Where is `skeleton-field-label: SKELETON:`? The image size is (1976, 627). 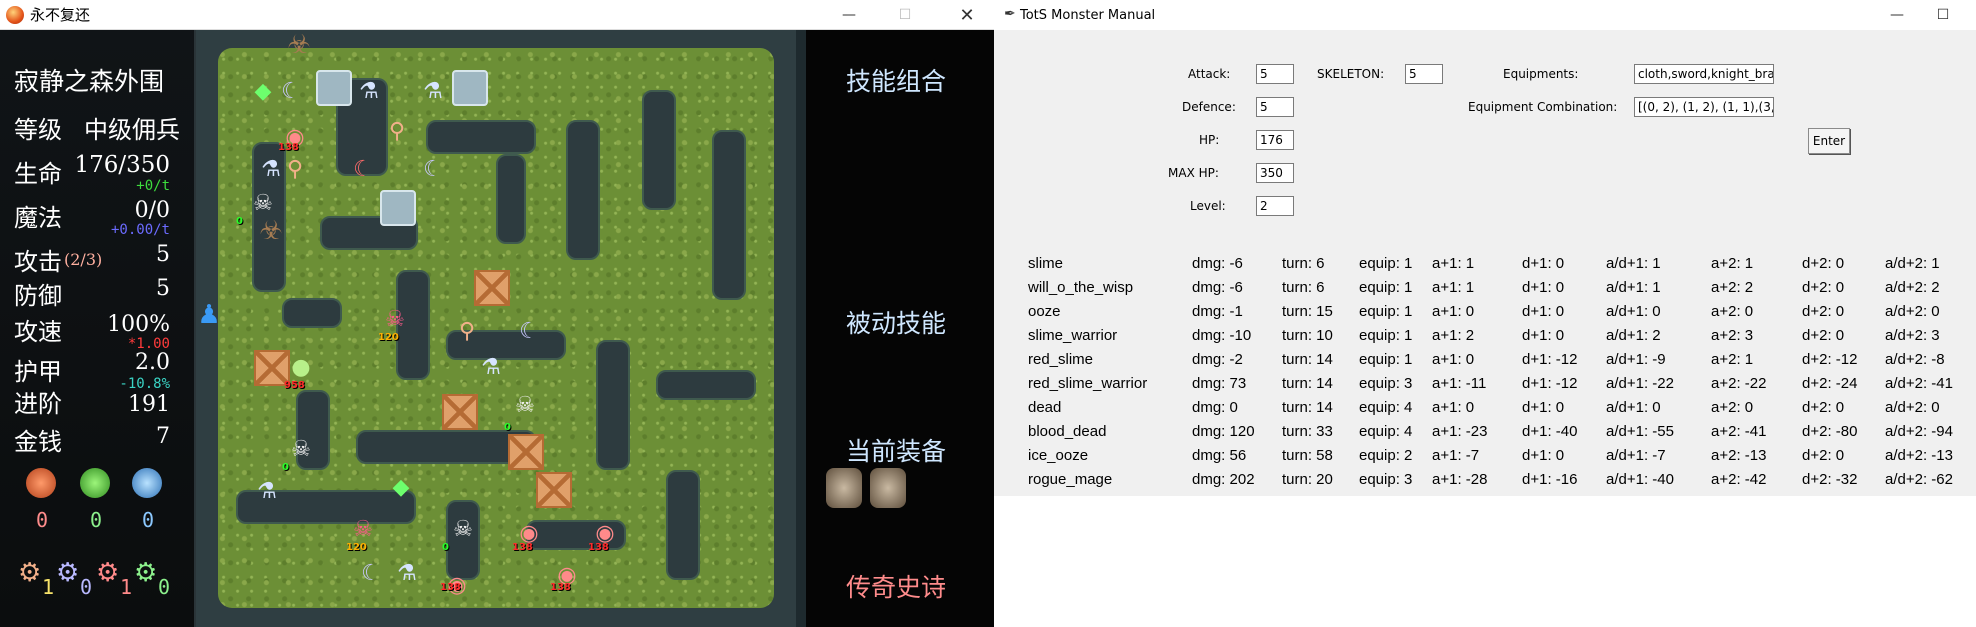
skeleton-field-label: SKELETON: is located at coordinates (1351, 74).